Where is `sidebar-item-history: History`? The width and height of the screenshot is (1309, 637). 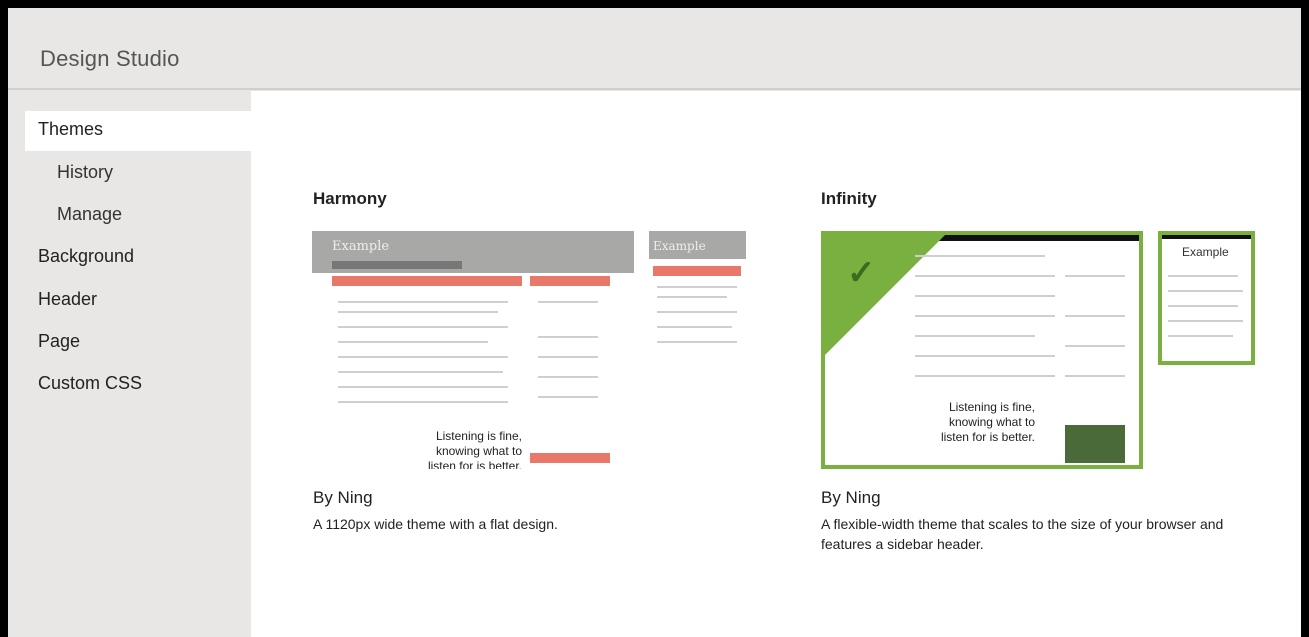
sidebar-item-history: History is located at coordinates (85, 172).